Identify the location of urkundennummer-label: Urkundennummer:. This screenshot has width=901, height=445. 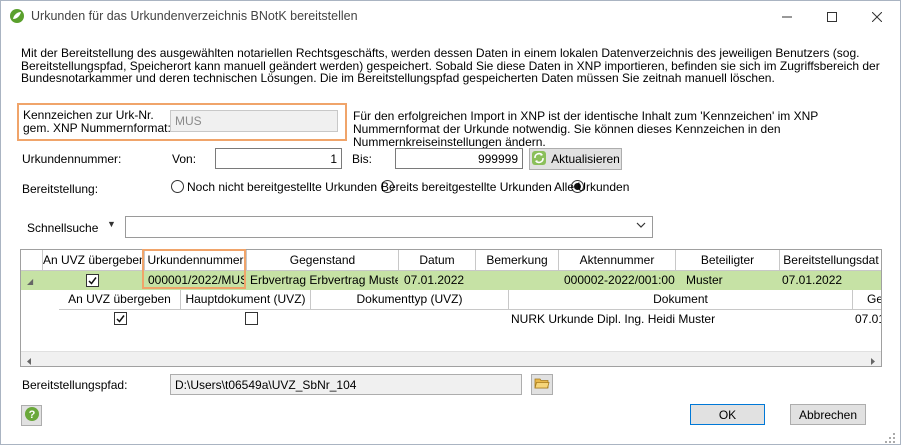
(72, 159).